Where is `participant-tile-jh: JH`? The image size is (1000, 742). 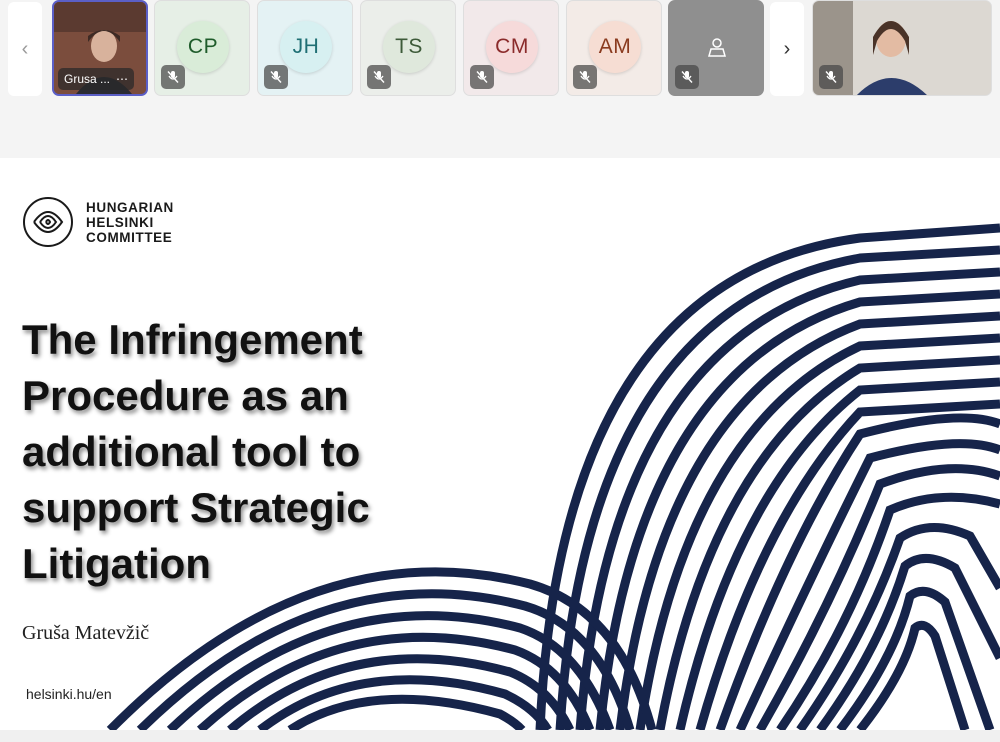 participant-tile-jh: JH is located at coordinates (305, 48).